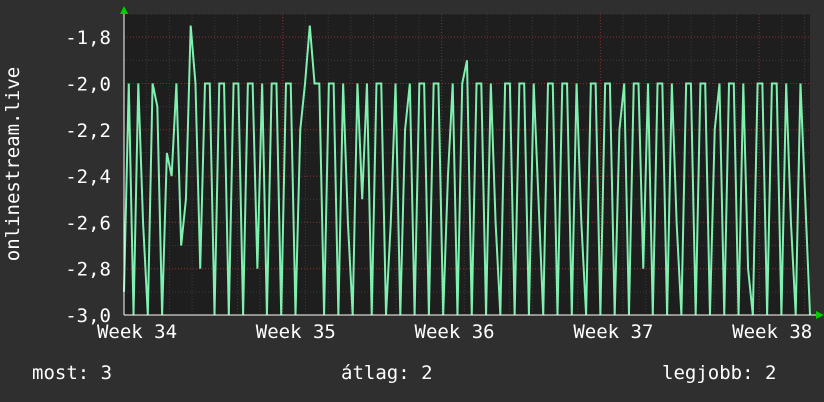  I want to click on y-tick-label: -2,8, so click(88, 270).